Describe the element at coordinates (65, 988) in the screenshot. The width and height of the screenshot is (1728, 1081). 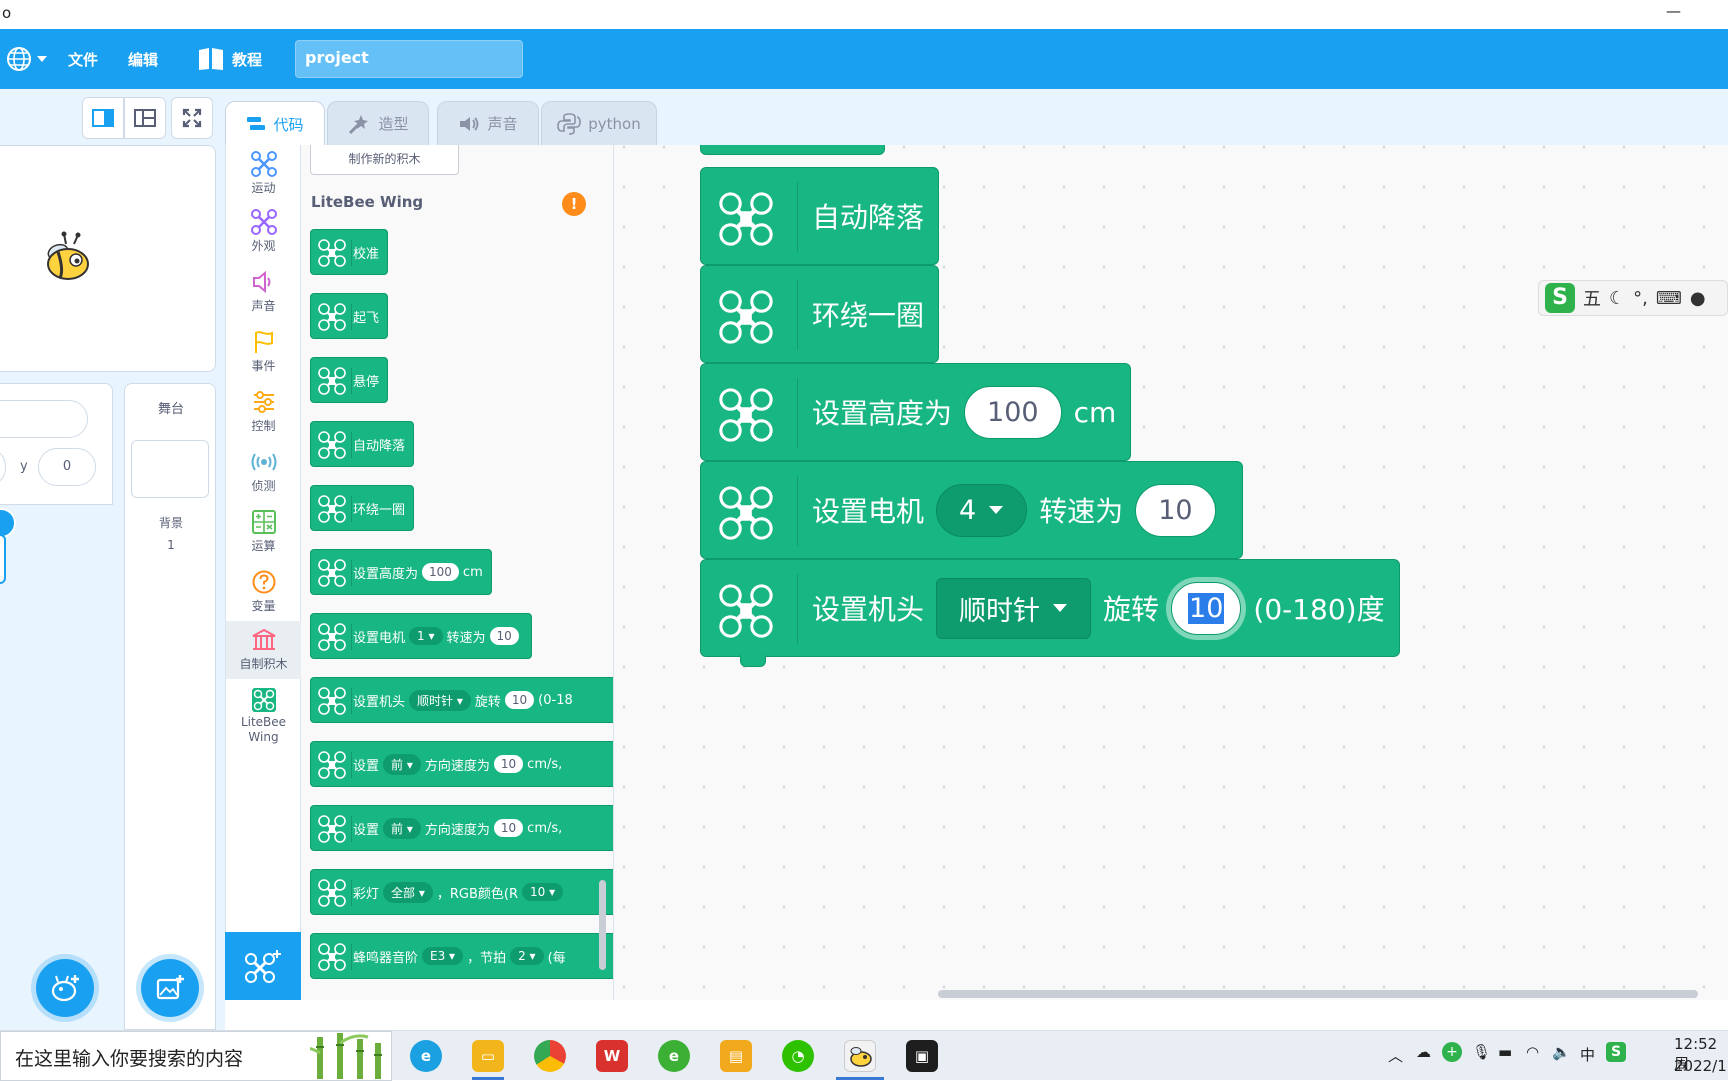
I see `add-sprite-button` at that location.